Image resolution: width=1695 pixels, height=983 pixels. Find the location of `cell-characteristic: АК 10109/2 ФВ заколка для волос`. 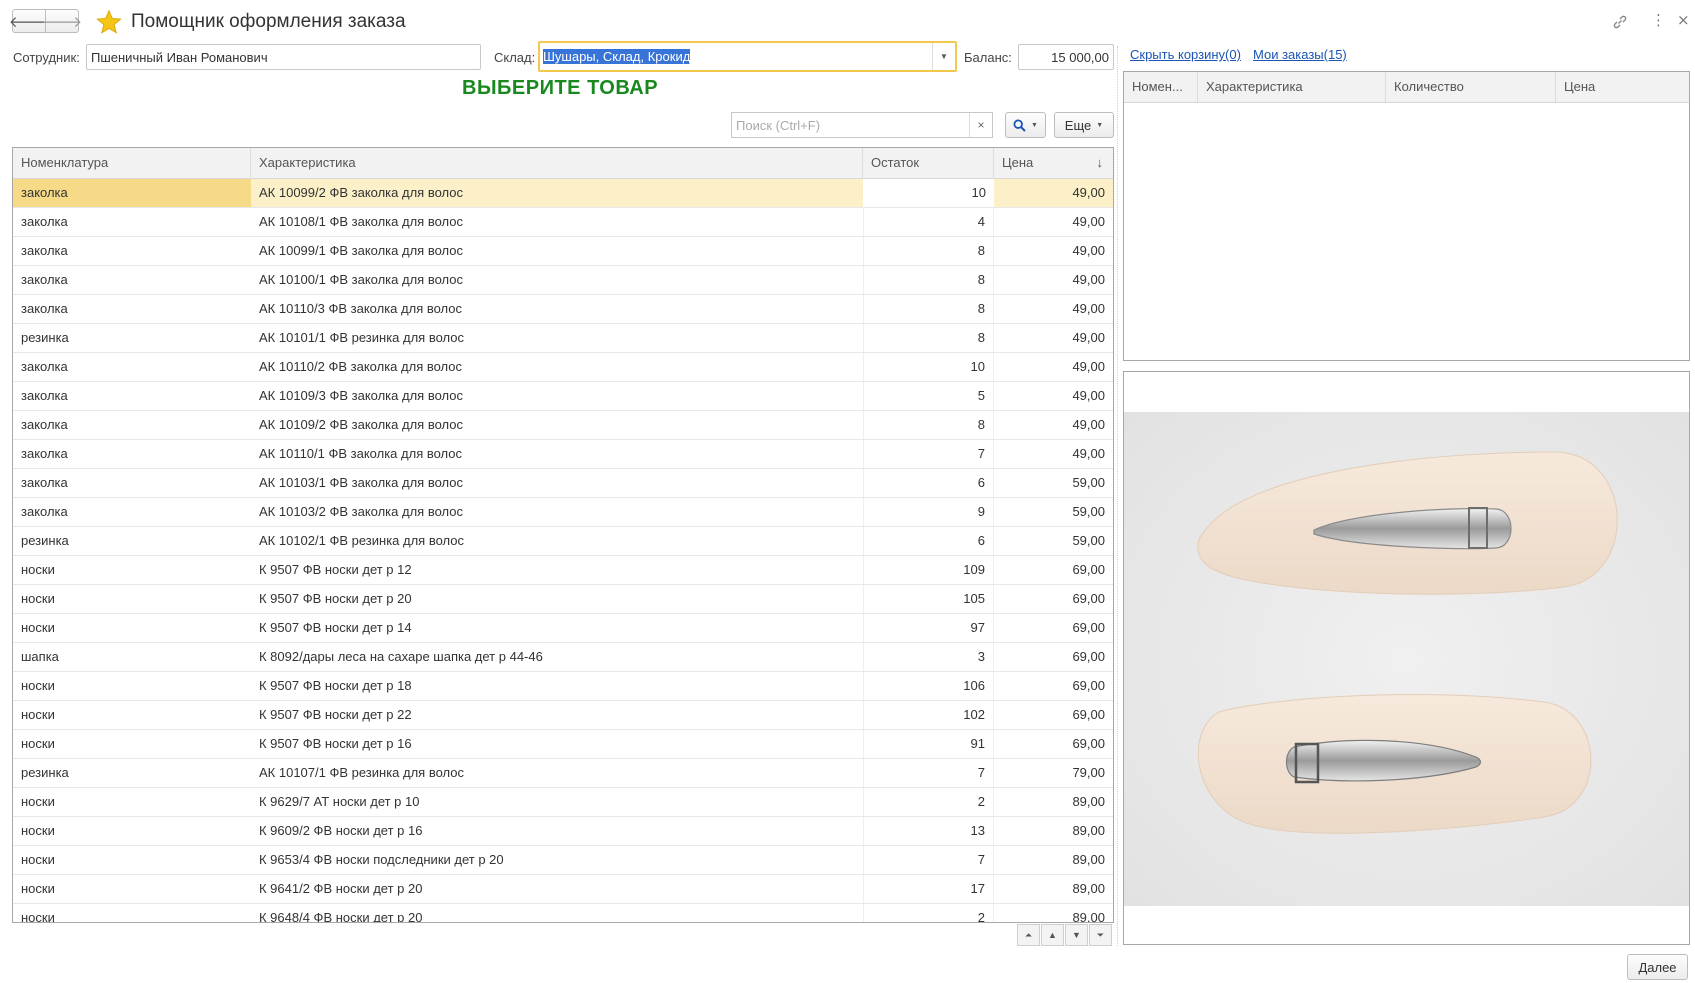

cell-characteristic: АК 10109/2 ФВ заколка для волос is located at coordinates (361, 424).